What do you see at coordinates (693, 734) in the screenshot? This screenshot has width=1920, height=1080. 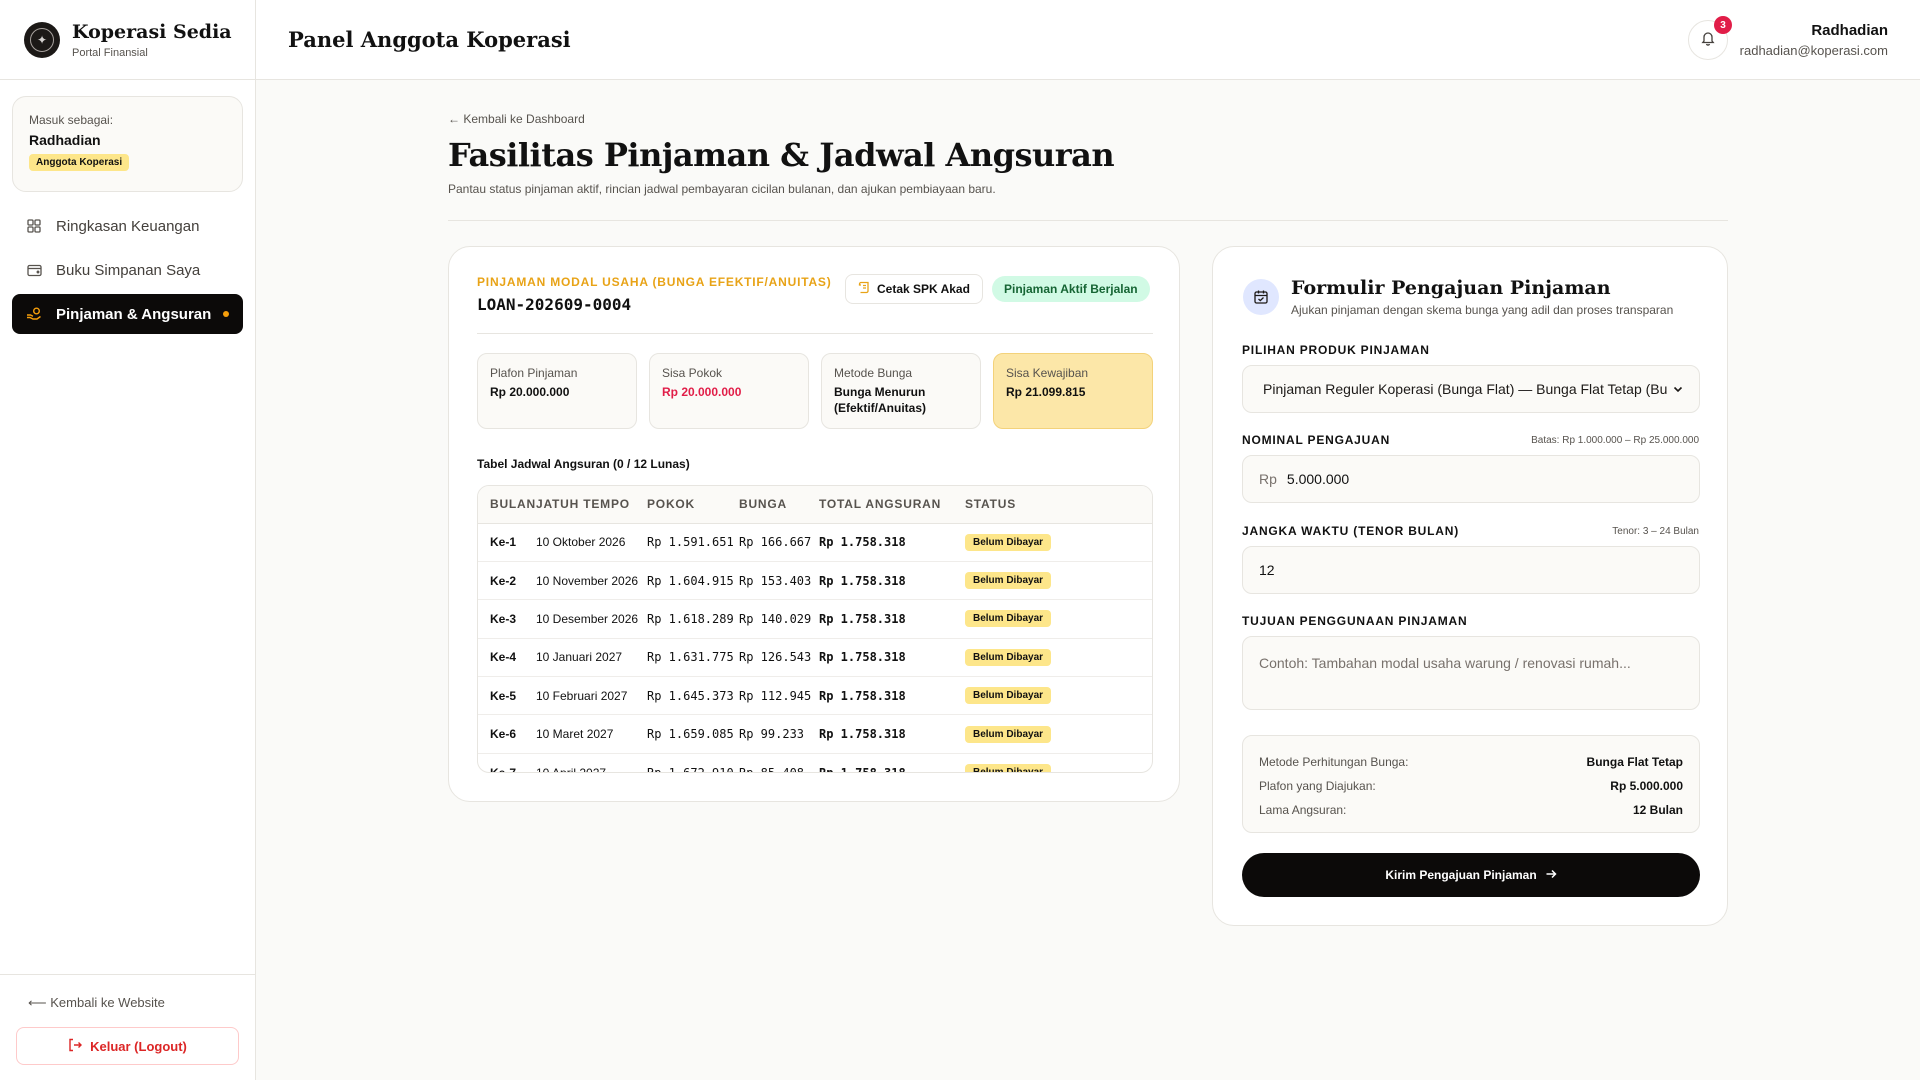 I see `row-principal: Rp 1.659.085` at bounding box center [693, 734].